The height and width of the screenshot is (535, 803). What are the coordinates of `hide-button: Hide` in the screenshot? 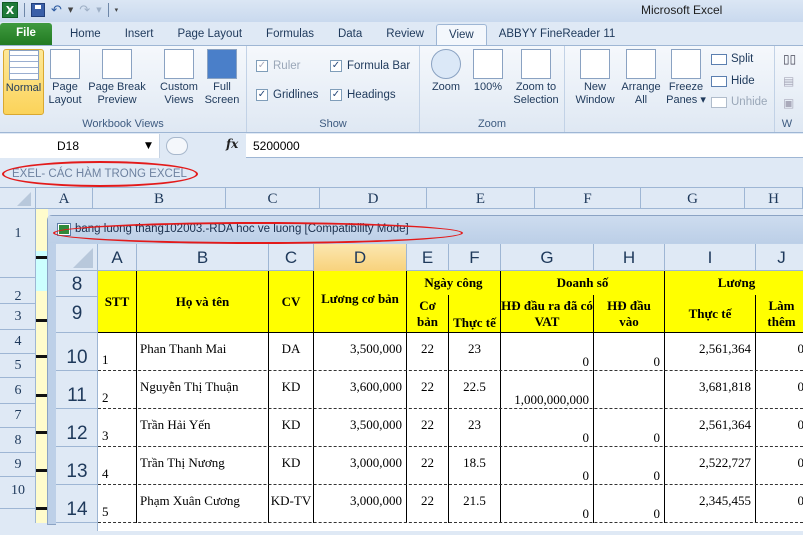 It's located at (733, 81).